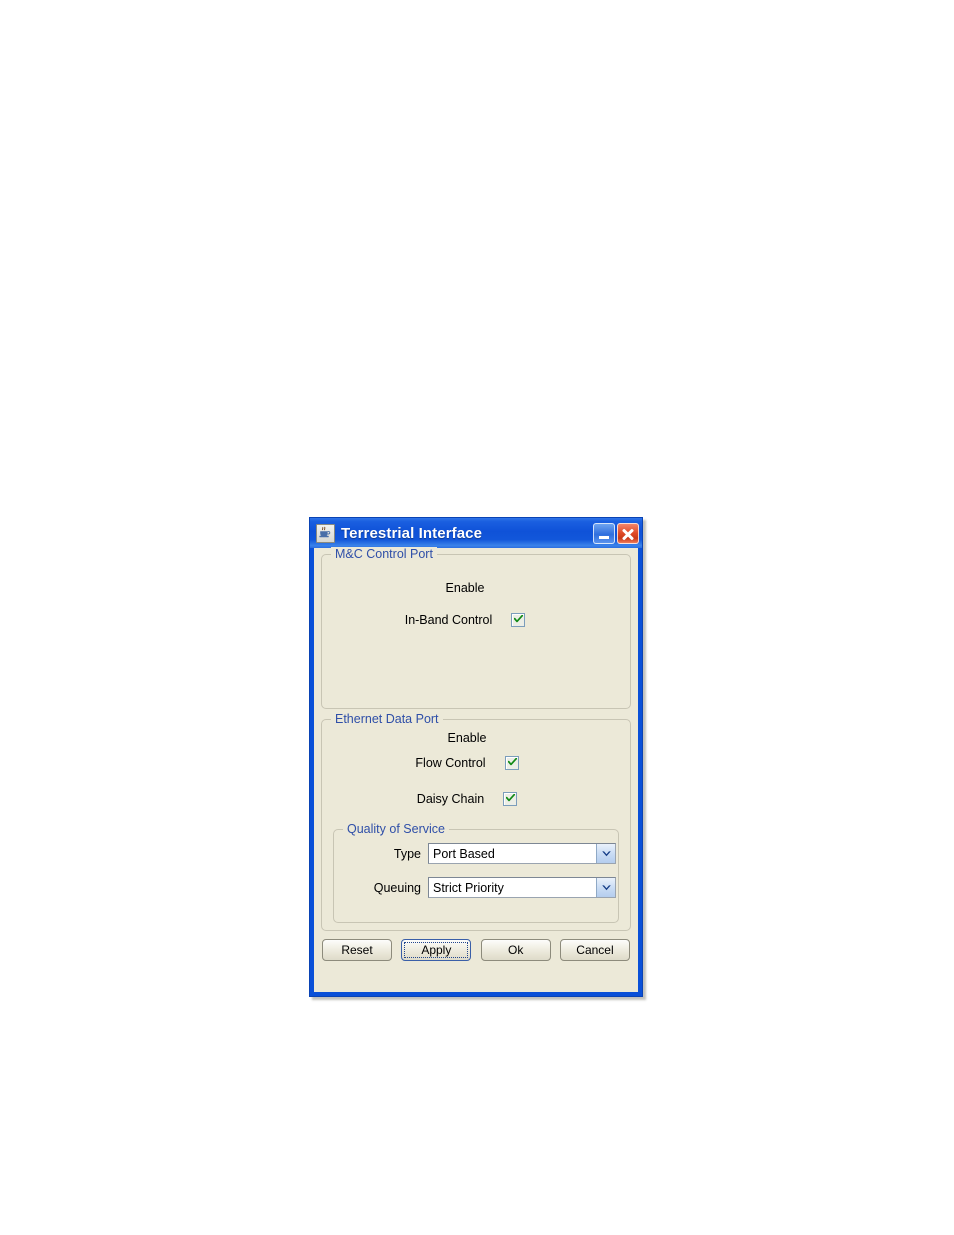 The image size is (954, 1235). What do you see at coordinates (465, 588) in the screenshot?
I see `mc-enable-column-header: Enable` at bounding box center [465, 588].